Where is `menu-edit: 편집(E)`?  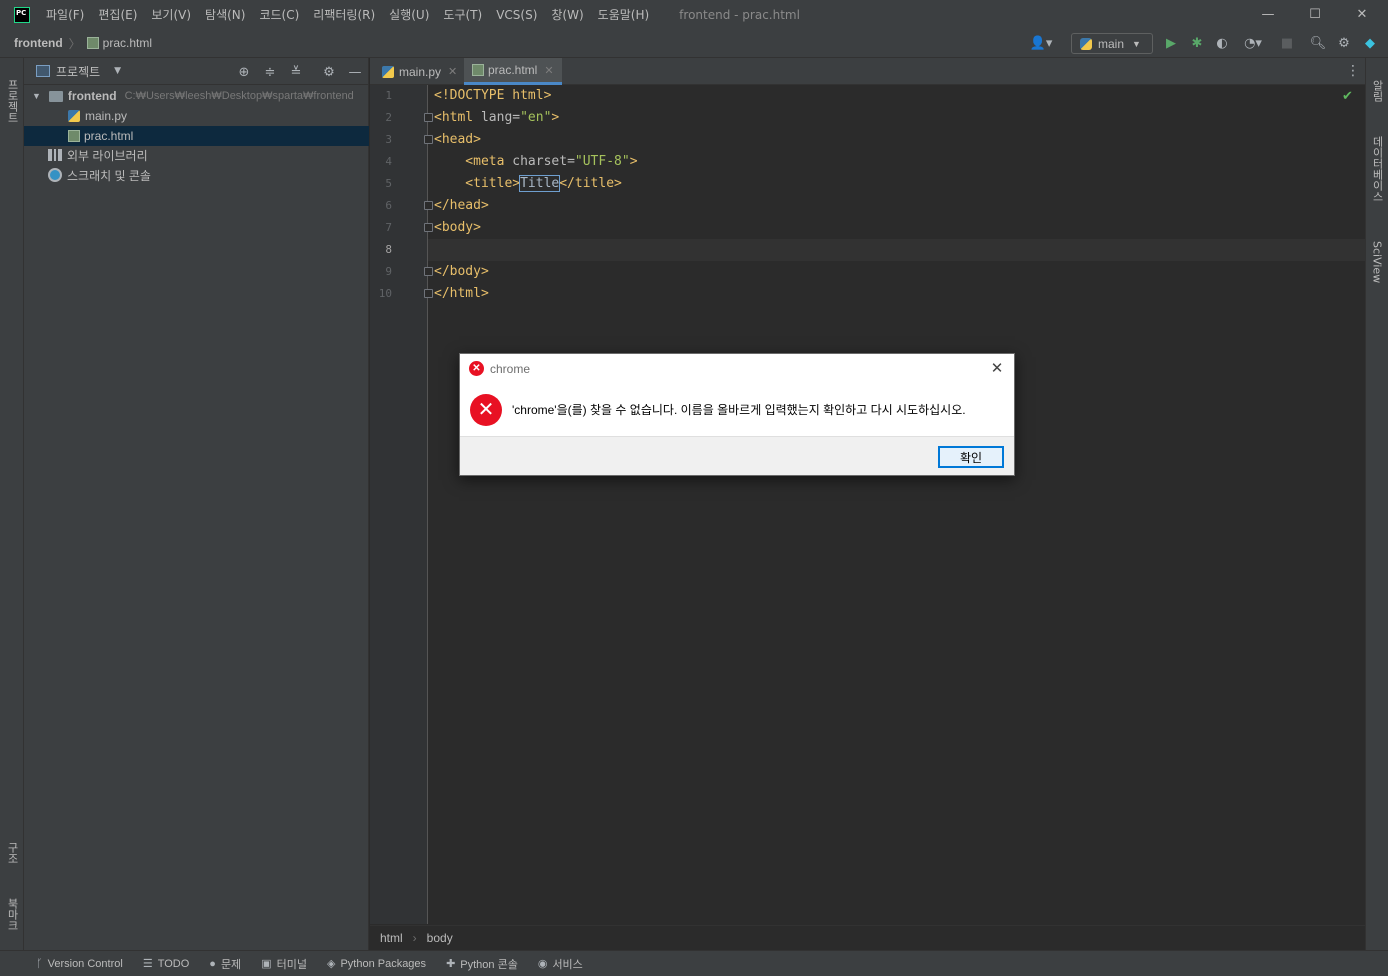
menu-edit: 편집(E) is located at coordinates (117, 14).